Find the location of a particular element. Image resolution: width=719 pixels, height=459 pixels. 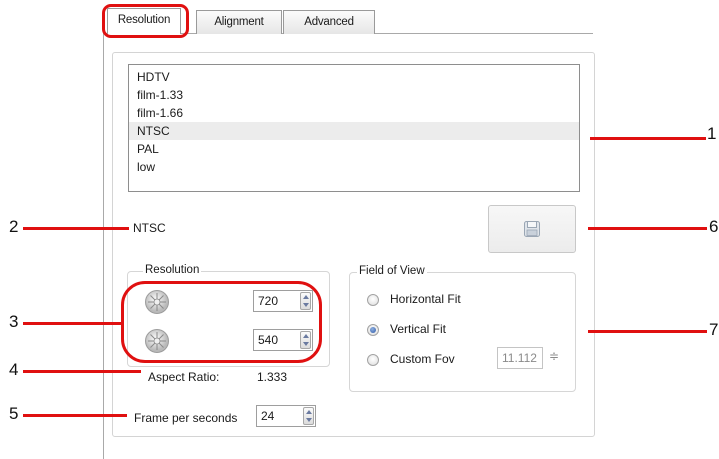

tab-alignment: Alignment is located at coordinates (239, 22).